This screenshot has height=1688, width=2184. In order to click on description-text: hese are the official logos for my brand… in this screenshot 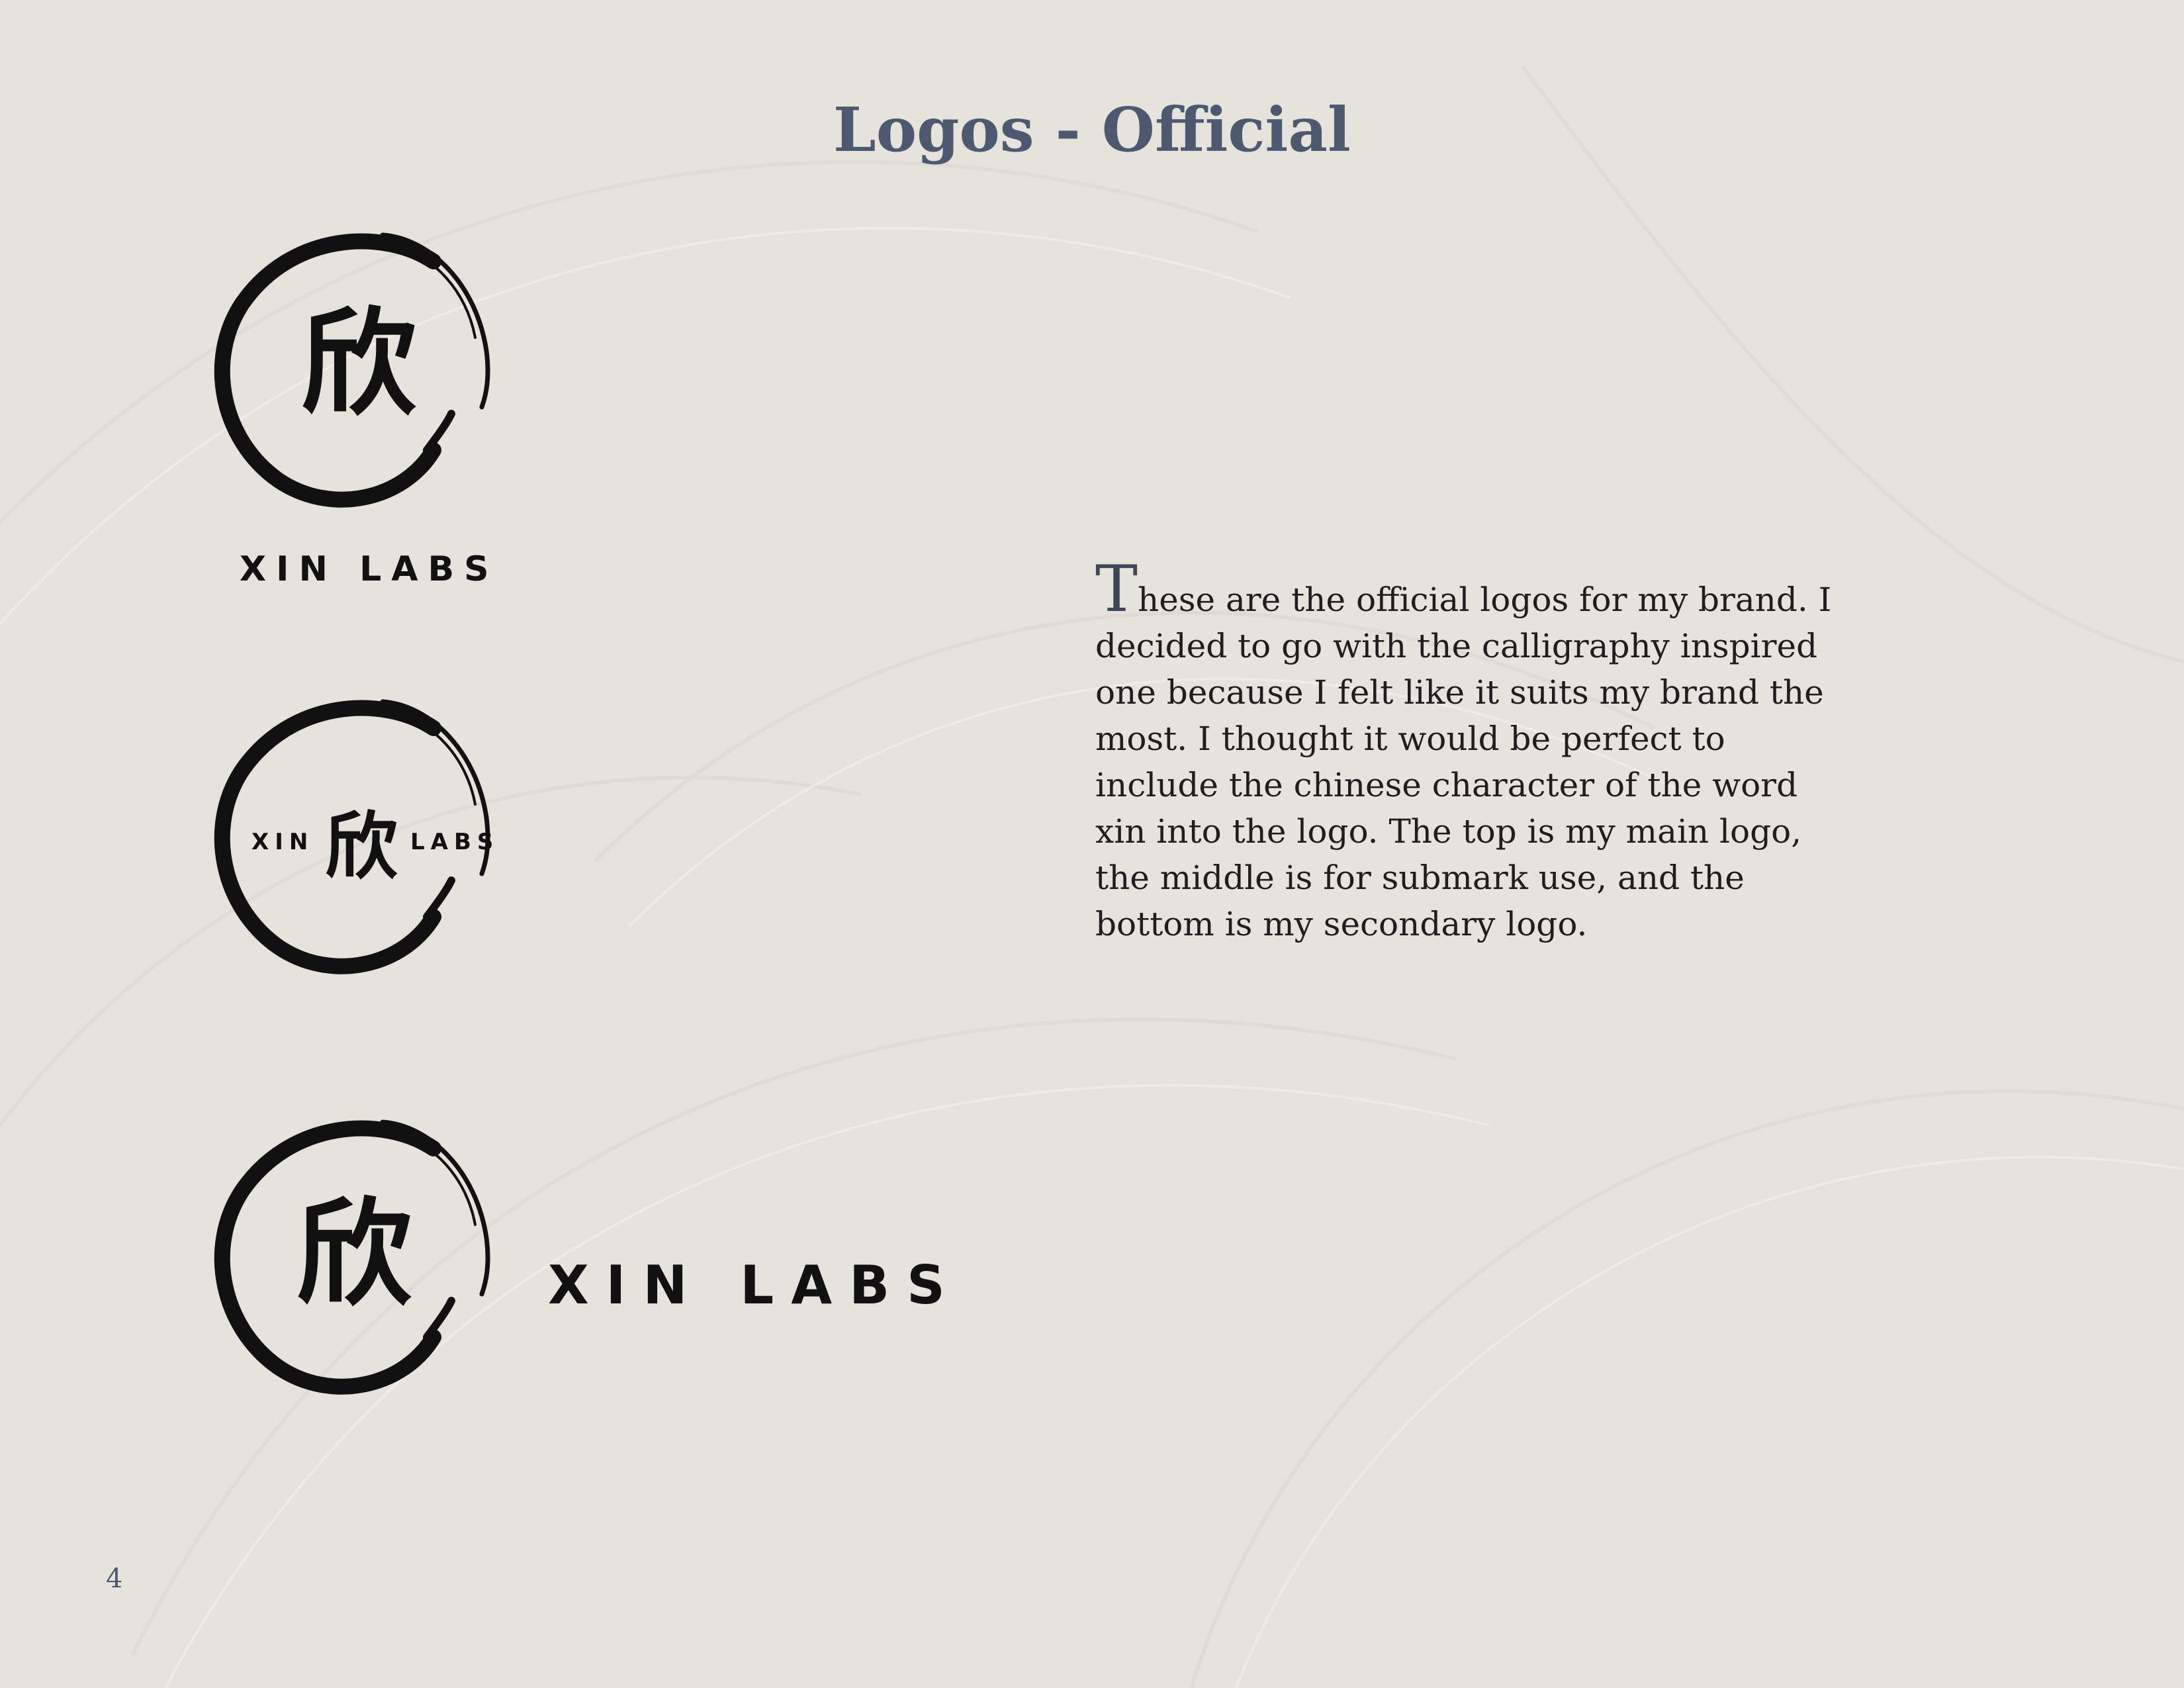, I will do `click(1464, 762)`.